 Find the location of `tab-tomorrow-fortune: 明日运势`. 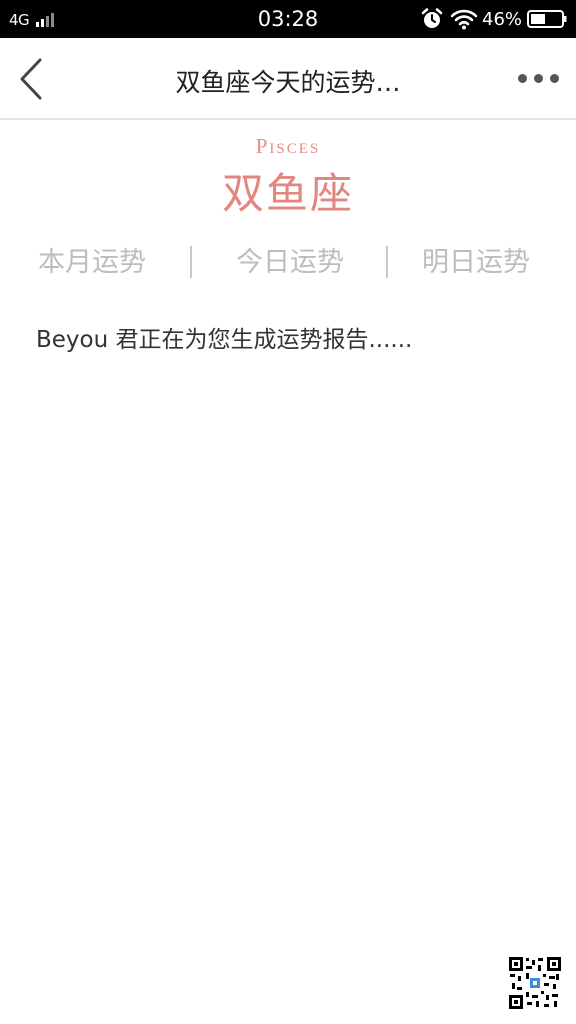

tab-tomorrow-fortune: 明日运势 is located at coordinates (476, 259).